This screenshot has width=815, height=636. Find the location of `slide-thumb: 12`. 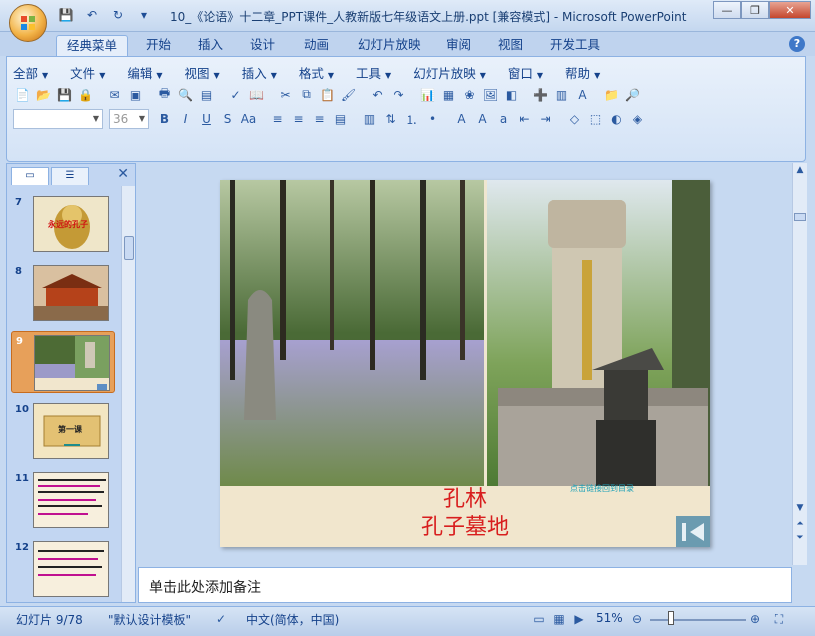

slide-thumb: 12 is located at coordinates (63, 569).